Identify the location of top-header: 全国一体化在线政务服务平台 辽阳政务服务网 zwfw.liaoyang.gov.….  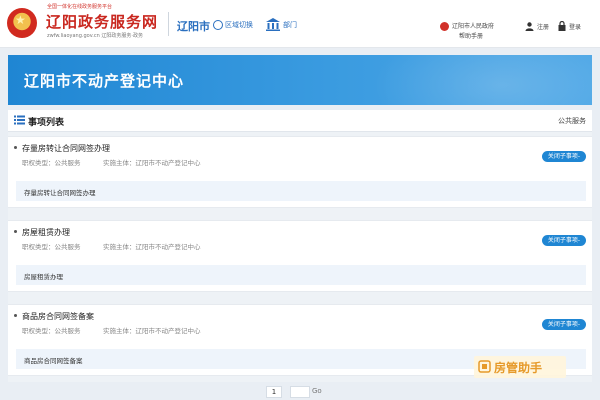
(300, 24).